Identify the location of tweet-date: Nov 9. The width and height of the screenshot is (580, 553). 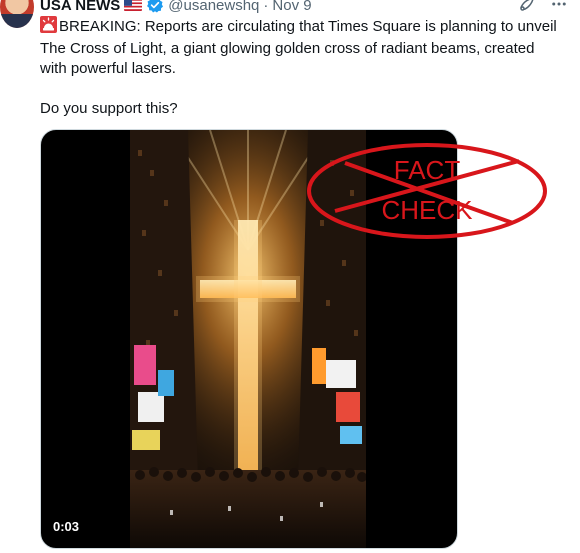
(291, 7).